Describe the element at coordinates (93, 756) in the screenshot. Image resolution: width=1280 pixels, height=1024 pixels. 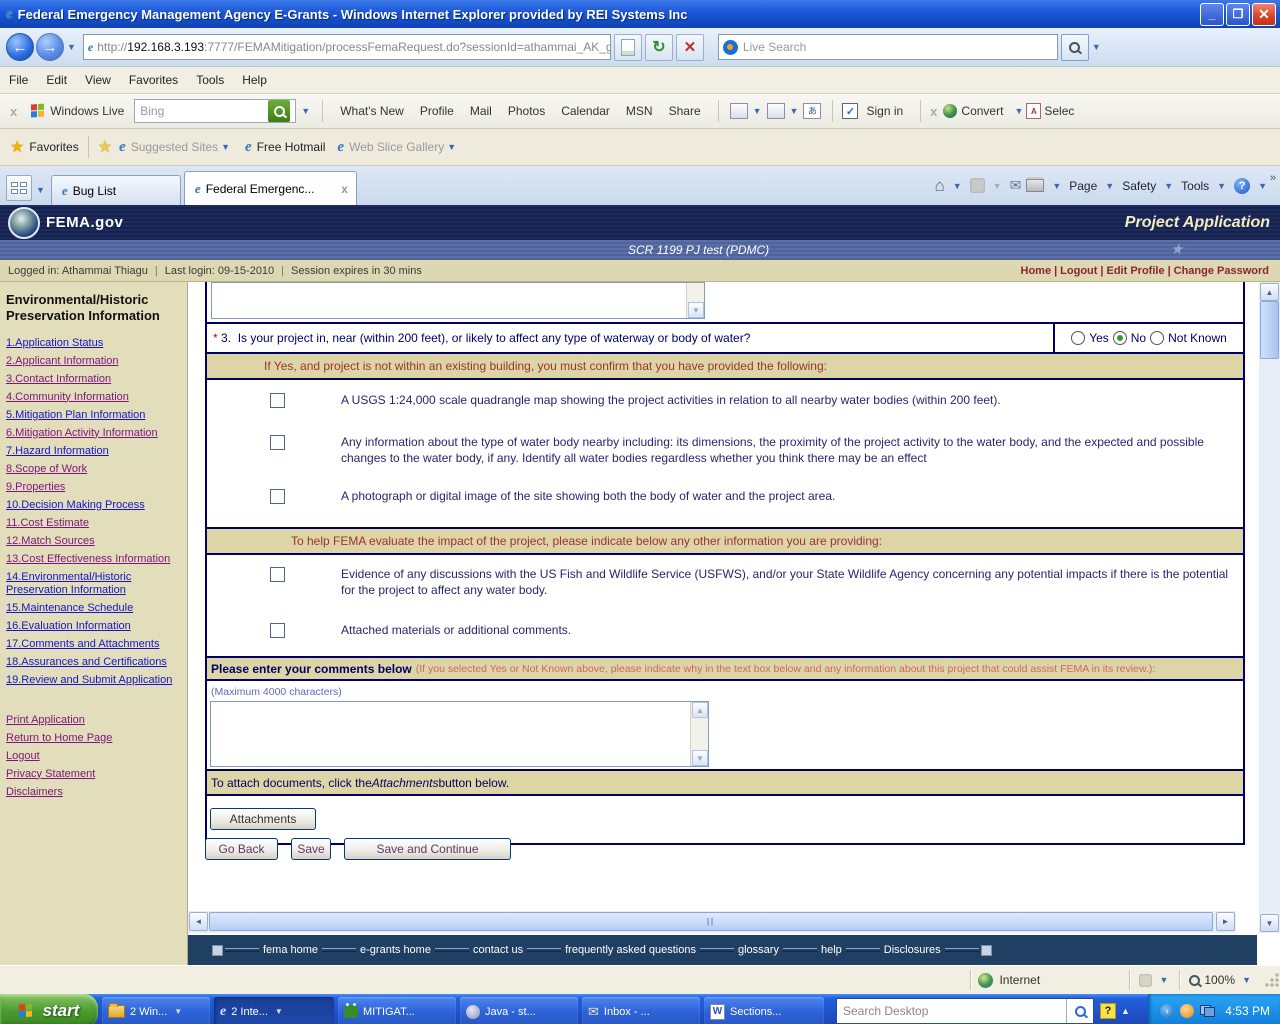
I see `sidebar-logout-link: Logout` at that location.